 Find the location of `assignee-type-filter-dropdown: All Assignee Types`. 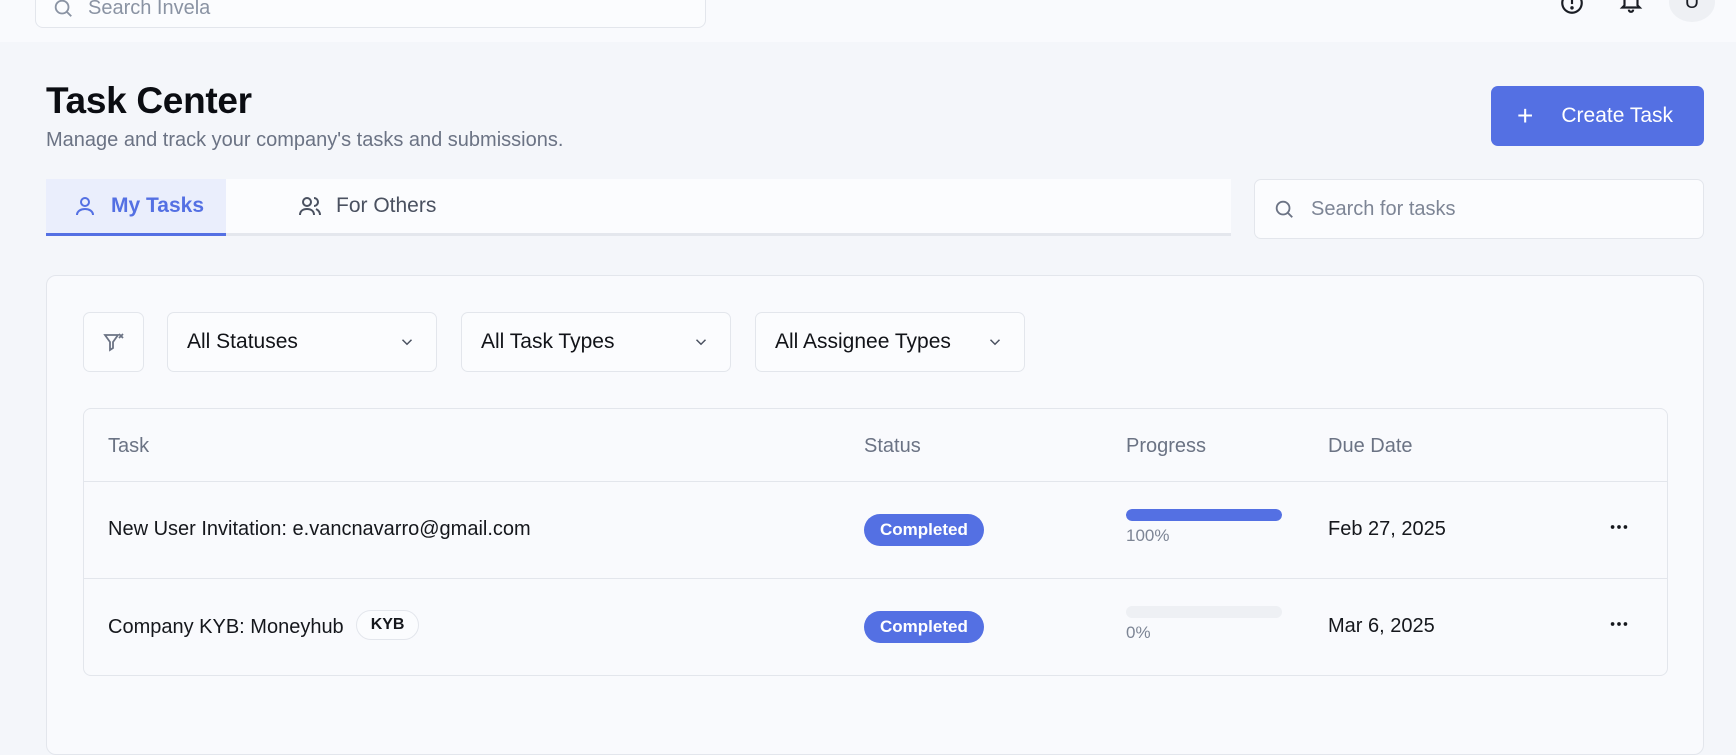

assignee-type-filter-dropdown: All Assignee Types is located at coordinates (890, 342).